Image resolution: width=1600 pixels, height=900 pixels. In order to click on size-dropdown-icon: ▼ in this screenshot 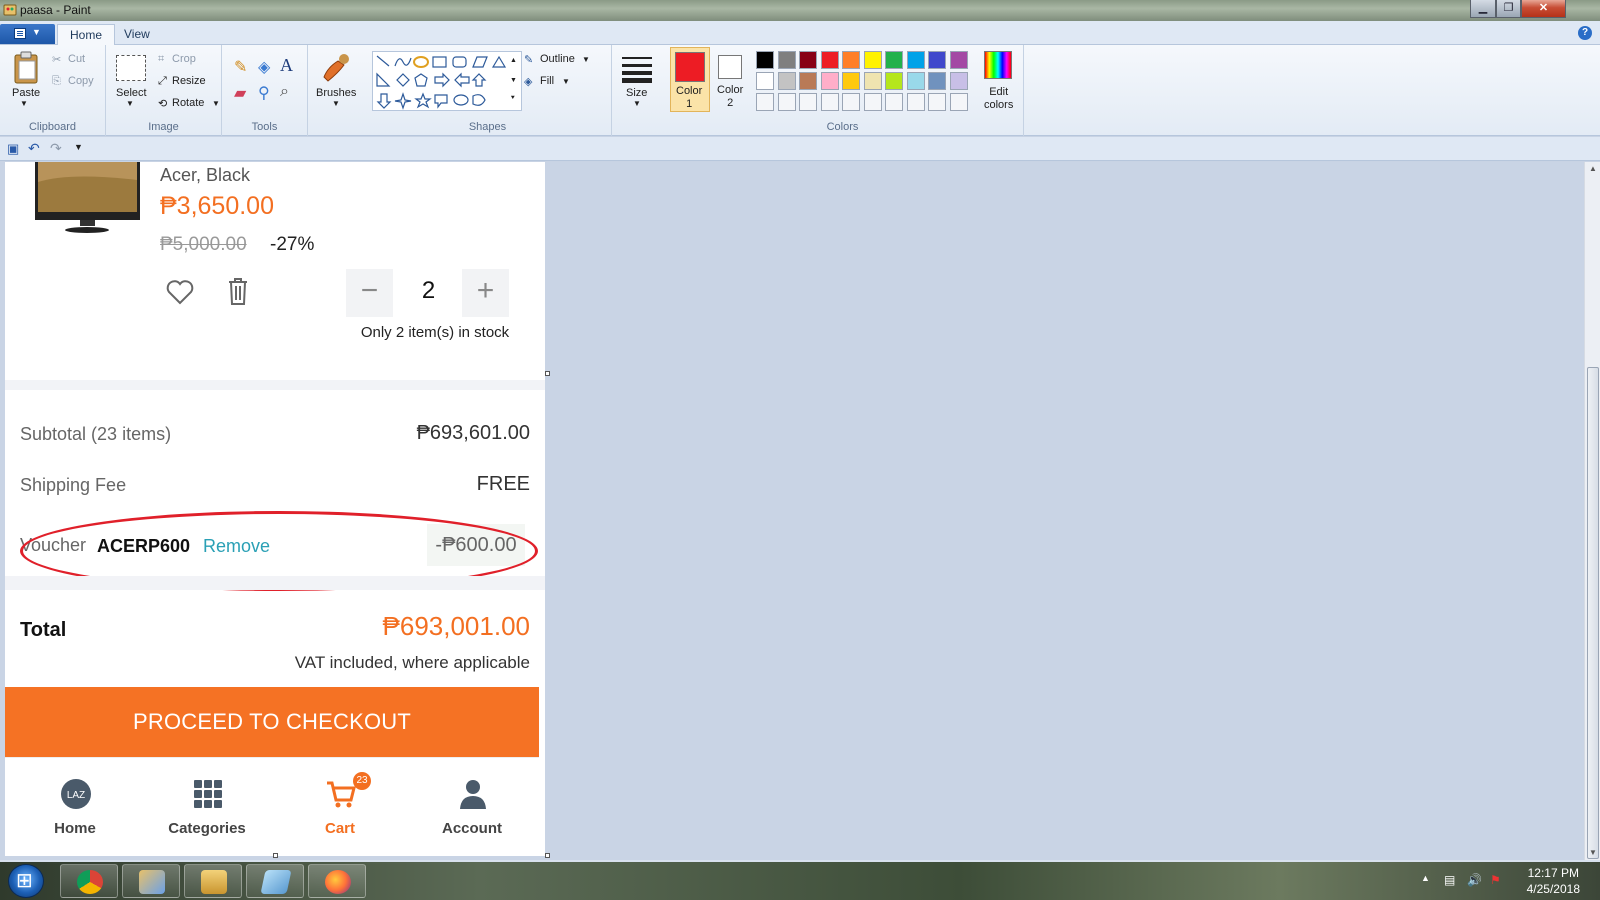, I will do `click(637, 103)`.